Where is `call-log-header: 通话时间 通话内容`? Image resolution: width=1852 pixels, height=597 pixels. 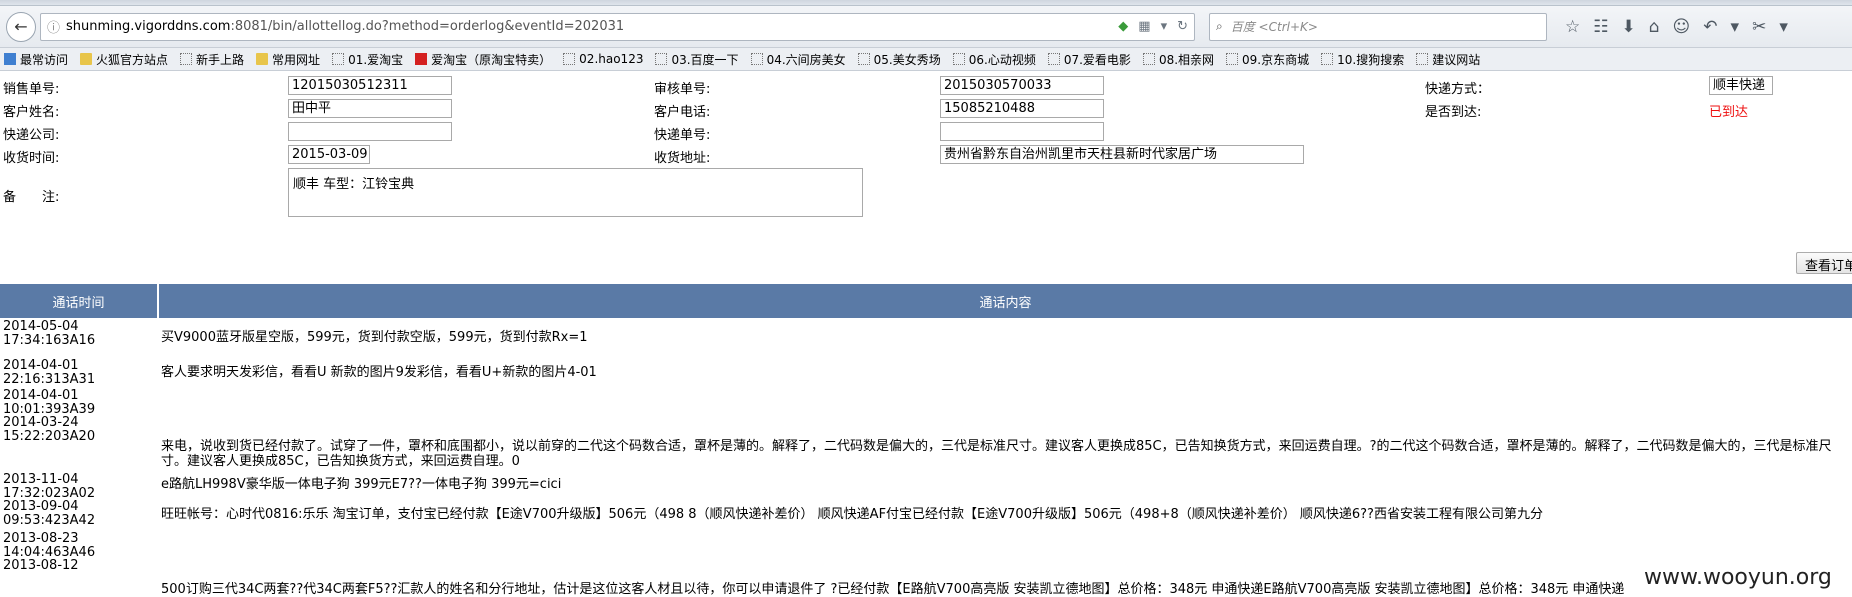 call-log-header: 通话时间 通话内容 is located at coordinates (926, 301).